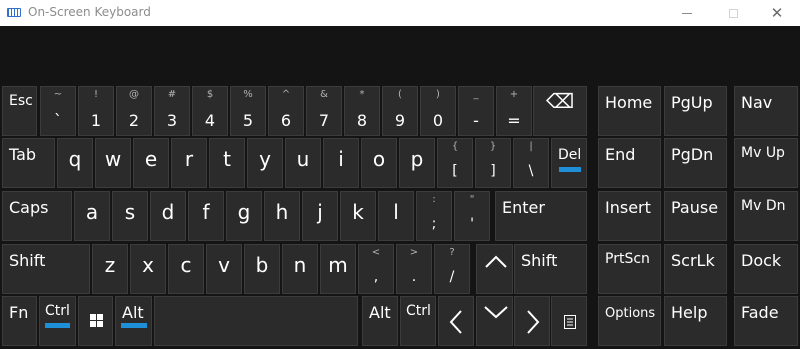 The width and height of the screenshot is (800, 349). I want to click on key-char: l, so click(396, 212).